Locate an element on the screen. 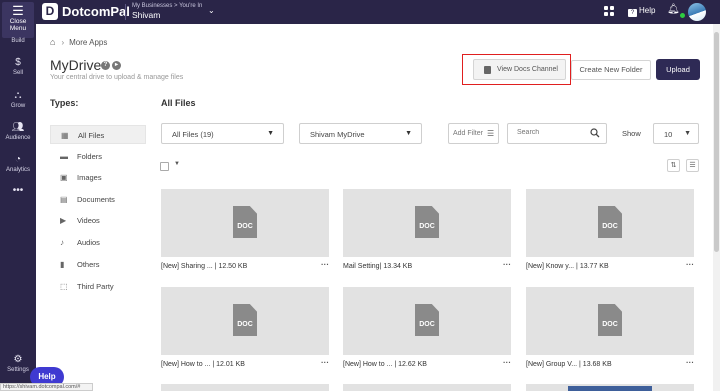 The image size is (720, 391). highlight-box is located at coordinates (516, 69).